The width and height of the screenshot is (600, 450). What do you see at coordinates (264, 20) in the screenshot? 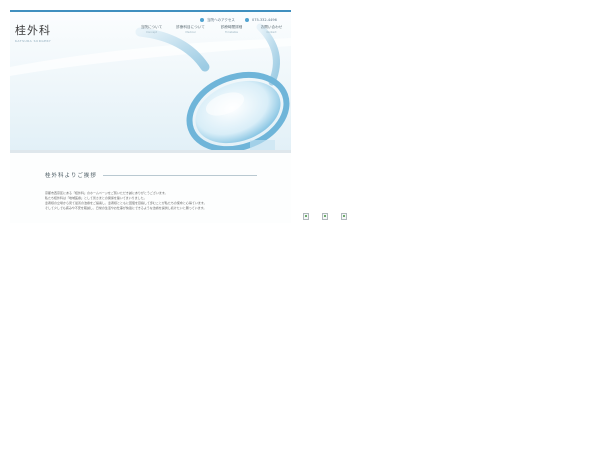
I see `phone-number: 075-332-4496` at bounding box center [264, 20].